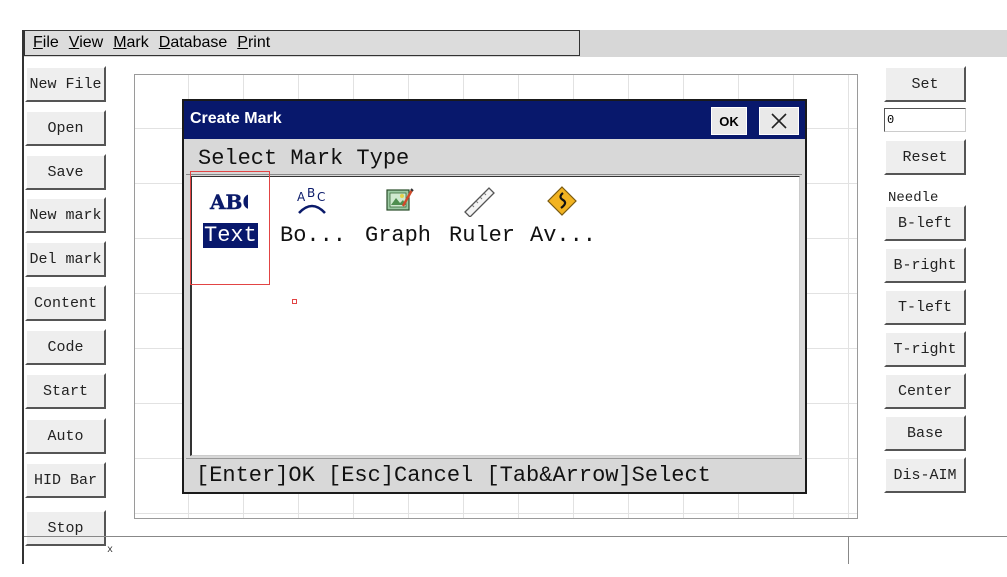 The image size is (1007, 577). I want to click on menu-print: Print, so click(253, 43).